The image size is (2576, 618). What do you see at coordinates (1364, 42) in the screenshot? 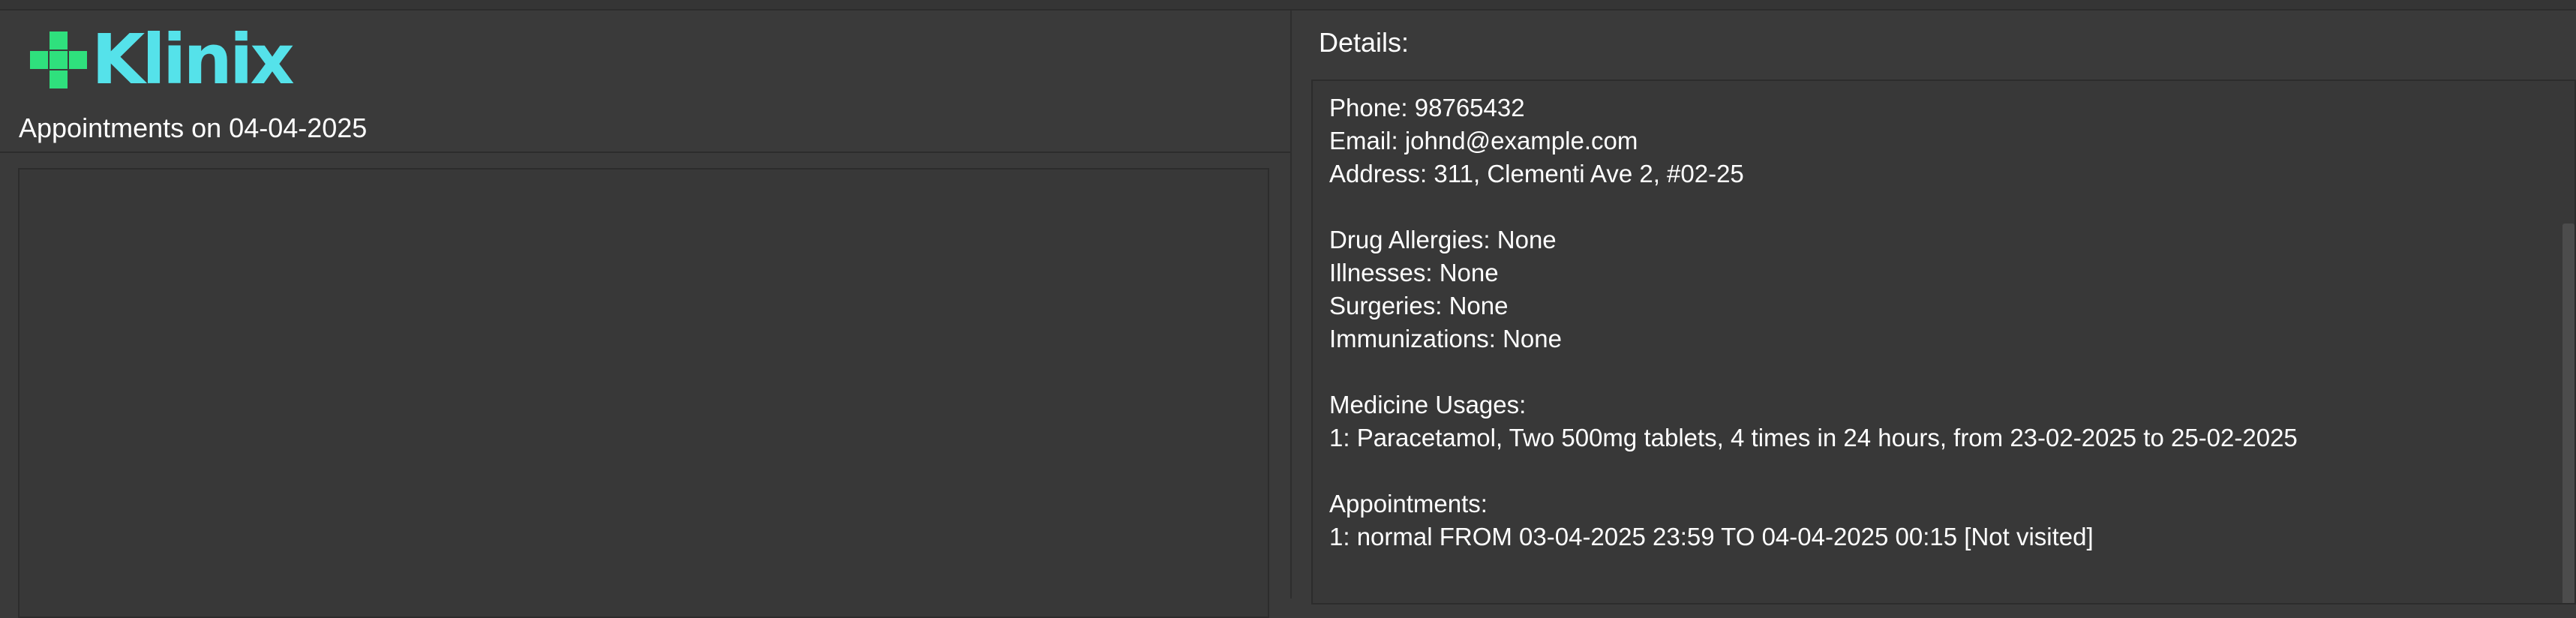
I see `details-label: Details:` at bounding box center [1364, 42].